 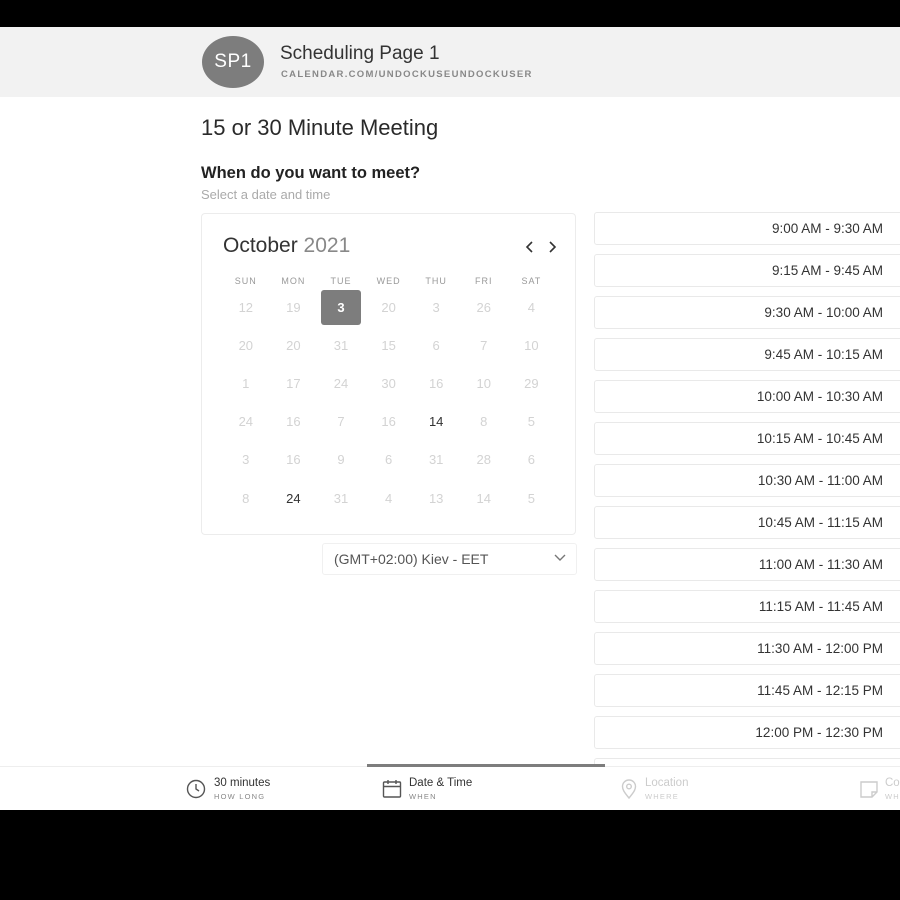 I want to click on previous-month-button, so click(x=530, y=247).